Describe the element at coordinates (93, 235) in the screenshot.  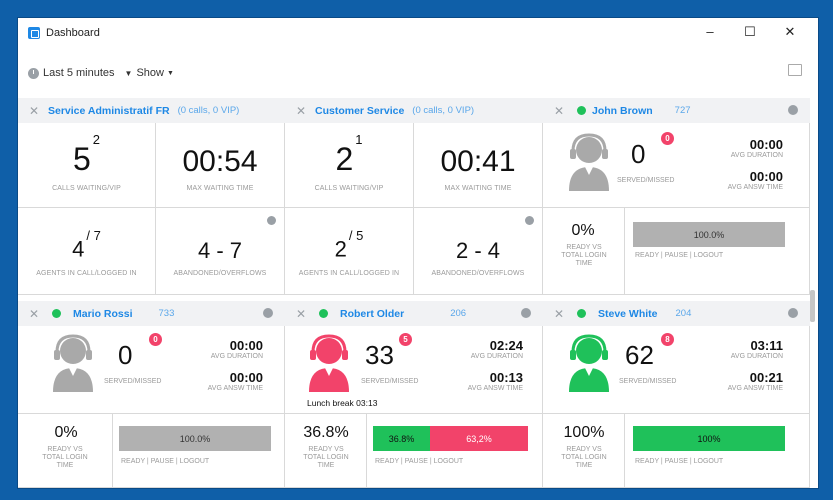
I see `agents-logged-value: / 7` at that location.